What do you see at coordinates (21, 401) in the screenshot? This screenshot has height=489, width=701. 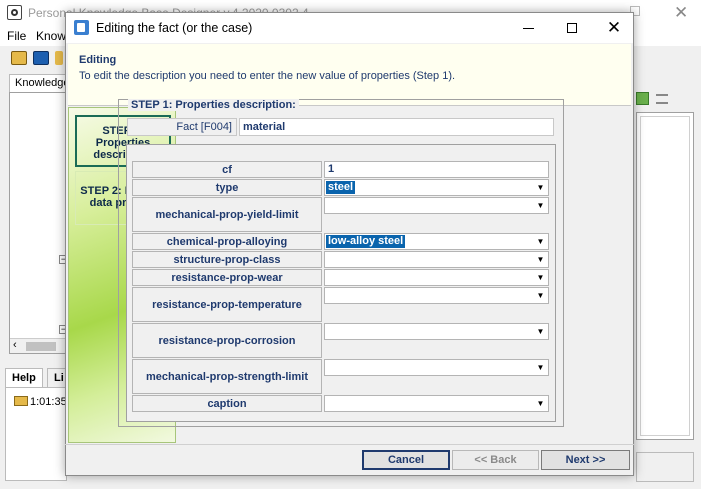 I see `folder-icon` at bounding box center [21, 401].